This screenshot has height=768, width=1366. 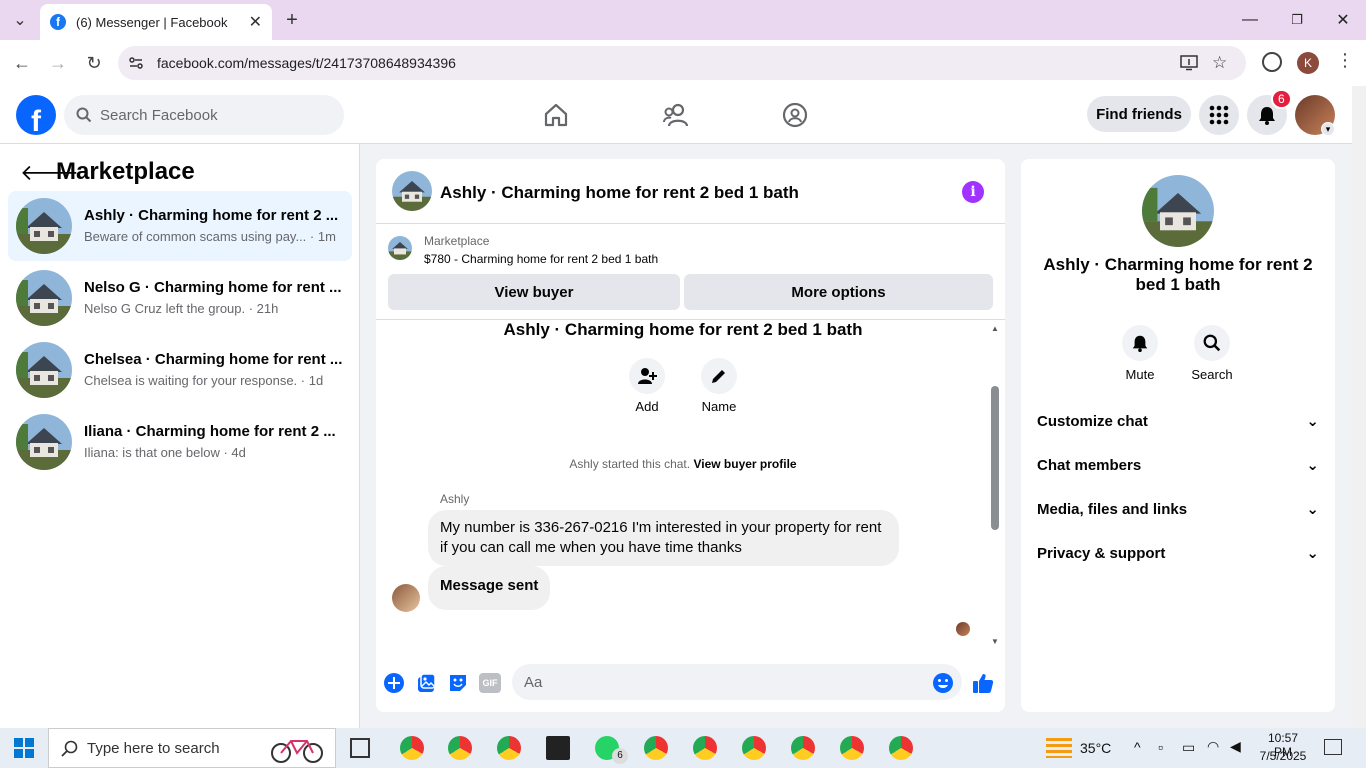 I want to click on account-chevron-icon: ▾, so click(x=1328, y=129).